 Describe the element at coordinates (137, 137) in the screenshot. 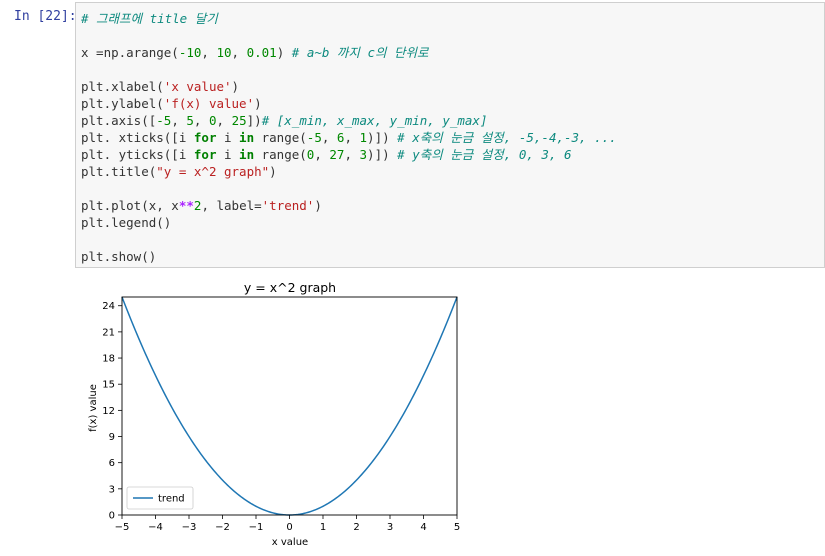

I see `code-token: plt. xticks([i` at that location.